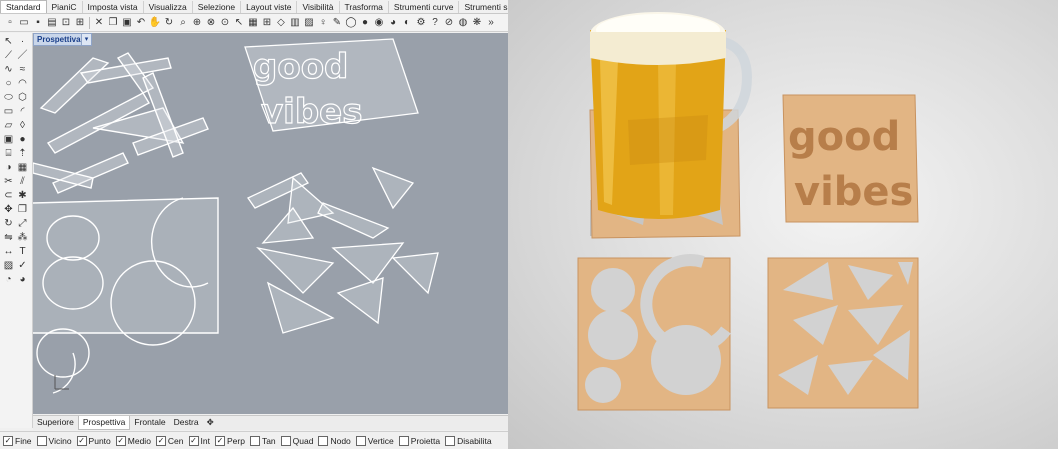 The width and height of the screenshot is (1058, 449). Describe the element at coordinates (8, 126) in the screenshot. I see `surface-icon: ▱` at that location.